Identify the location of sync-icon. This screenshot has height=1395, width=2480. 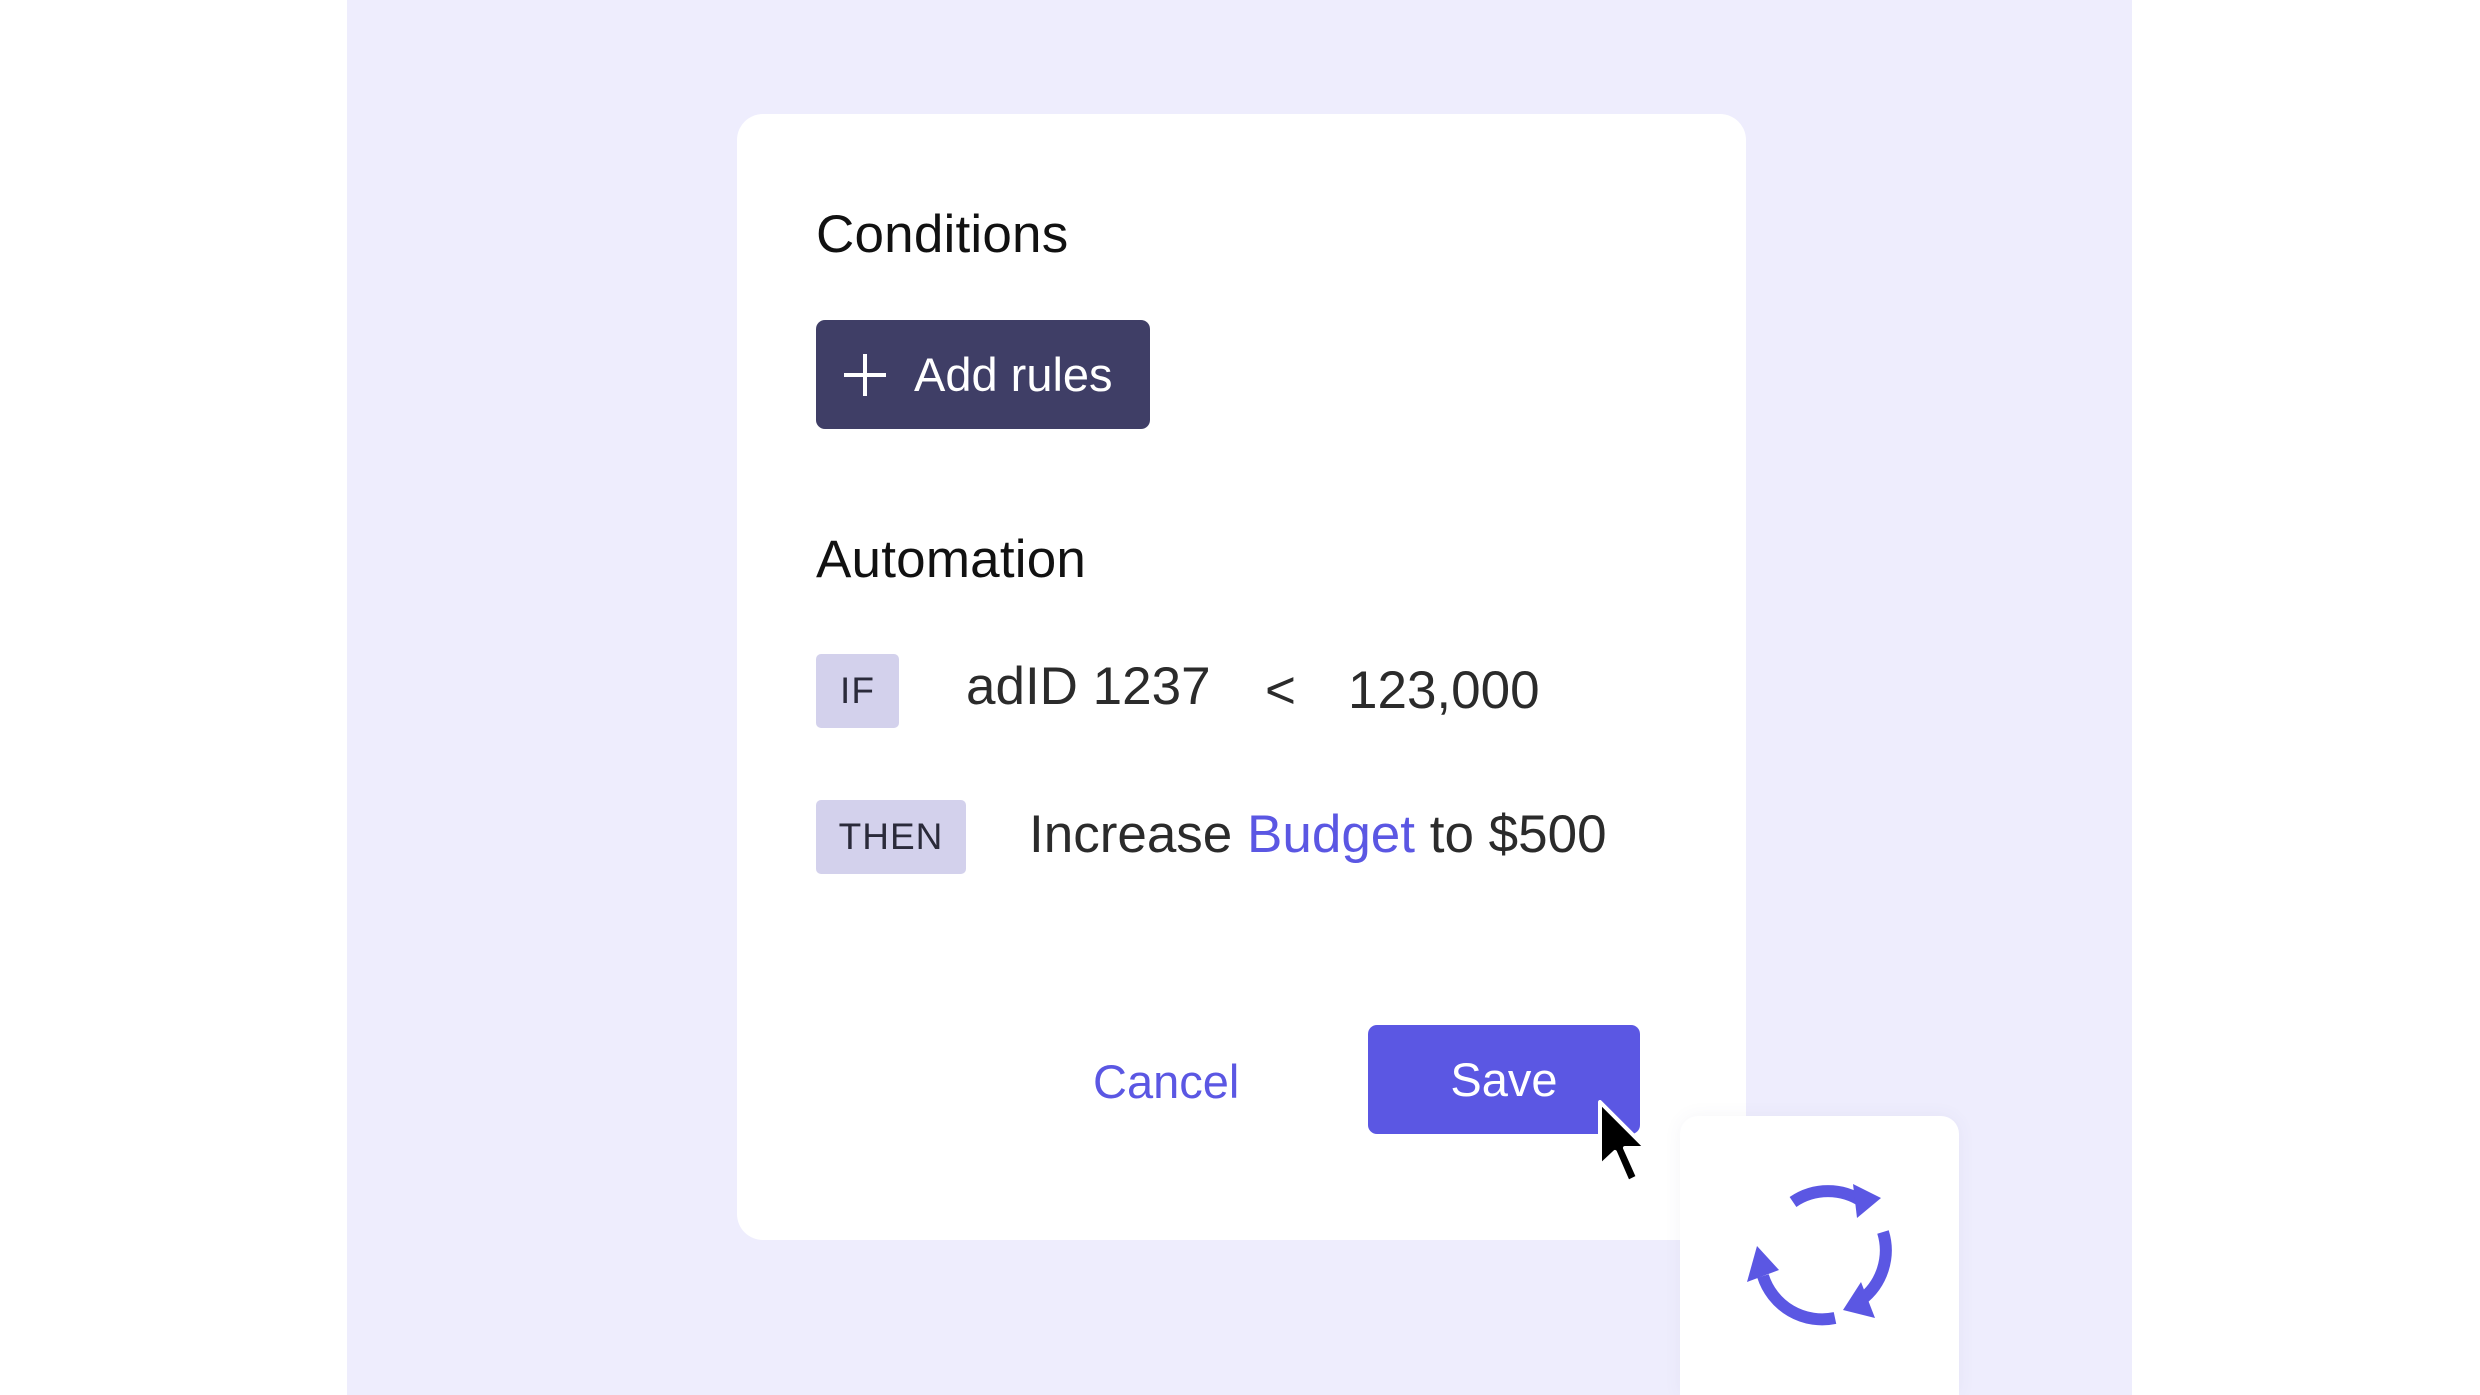
(1819, 1255).